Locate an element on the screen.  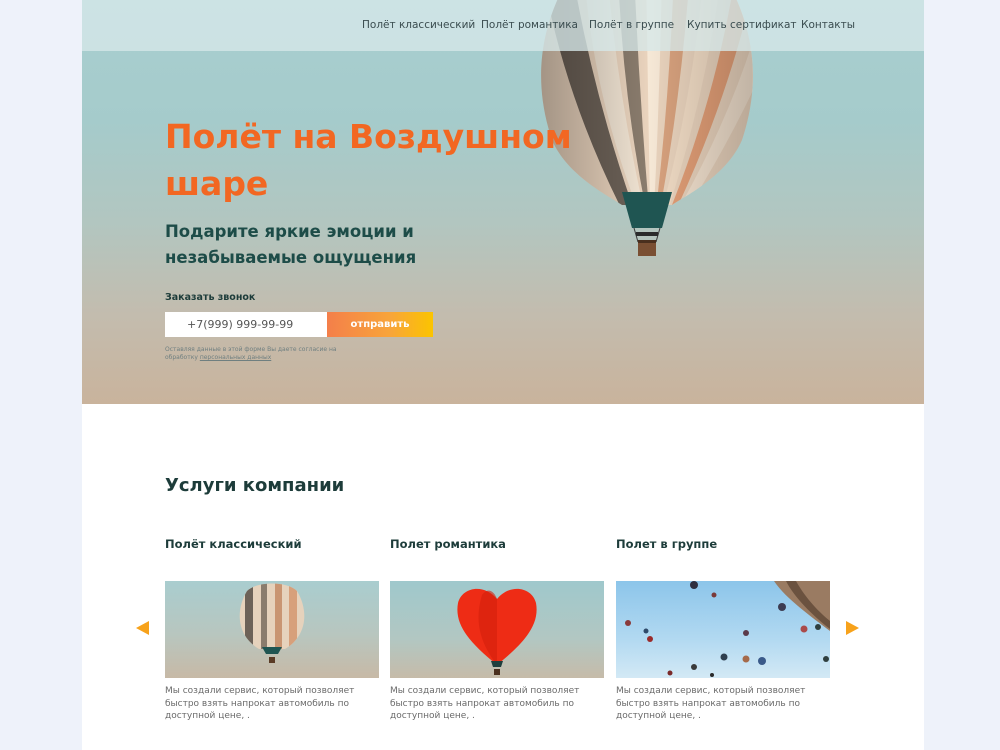
arrow-right-icon is located at coordinates (852, 628).